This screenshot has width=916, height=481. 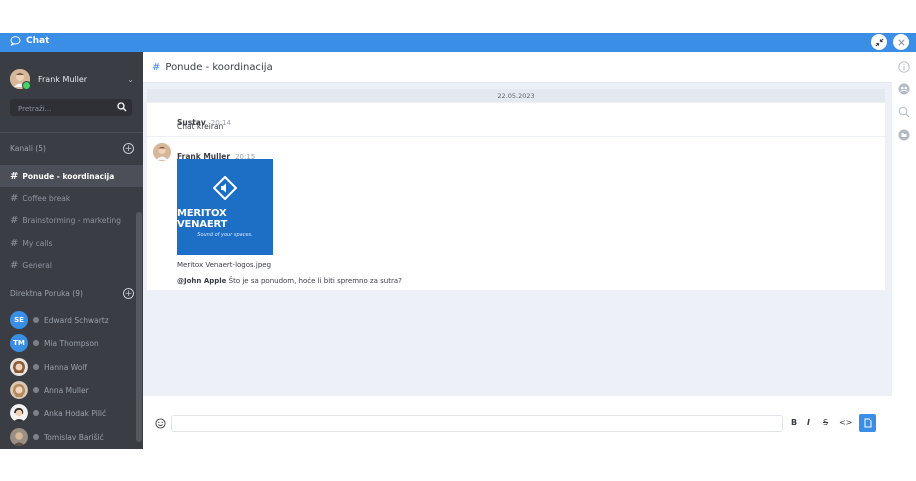 I want to click on right-rail, so click(x=904, y=250).